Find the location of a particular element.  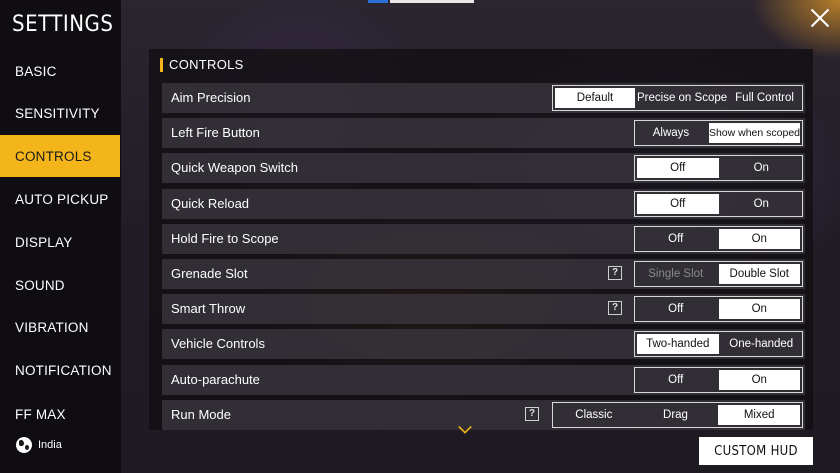

setting-row-grenade-slot: Grenade Slot ? Single Slot Double Slot is located at coordinates (483, 274).